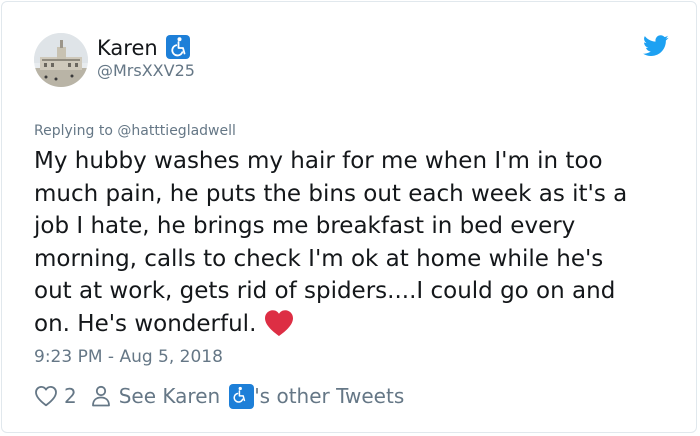  I want to click on heart-outline-icon, so click(46, 396).